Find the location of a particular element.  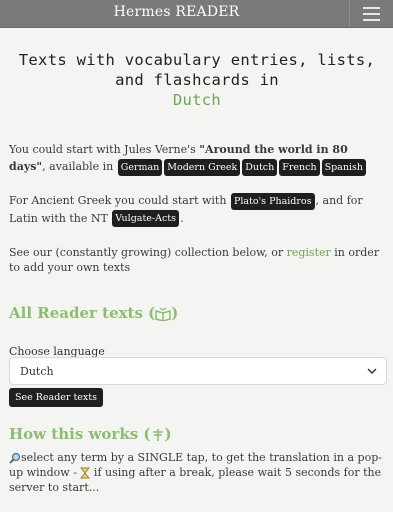

tag-plato-phaidros: Plato's Phaidros is located at coordinates (272, 201).